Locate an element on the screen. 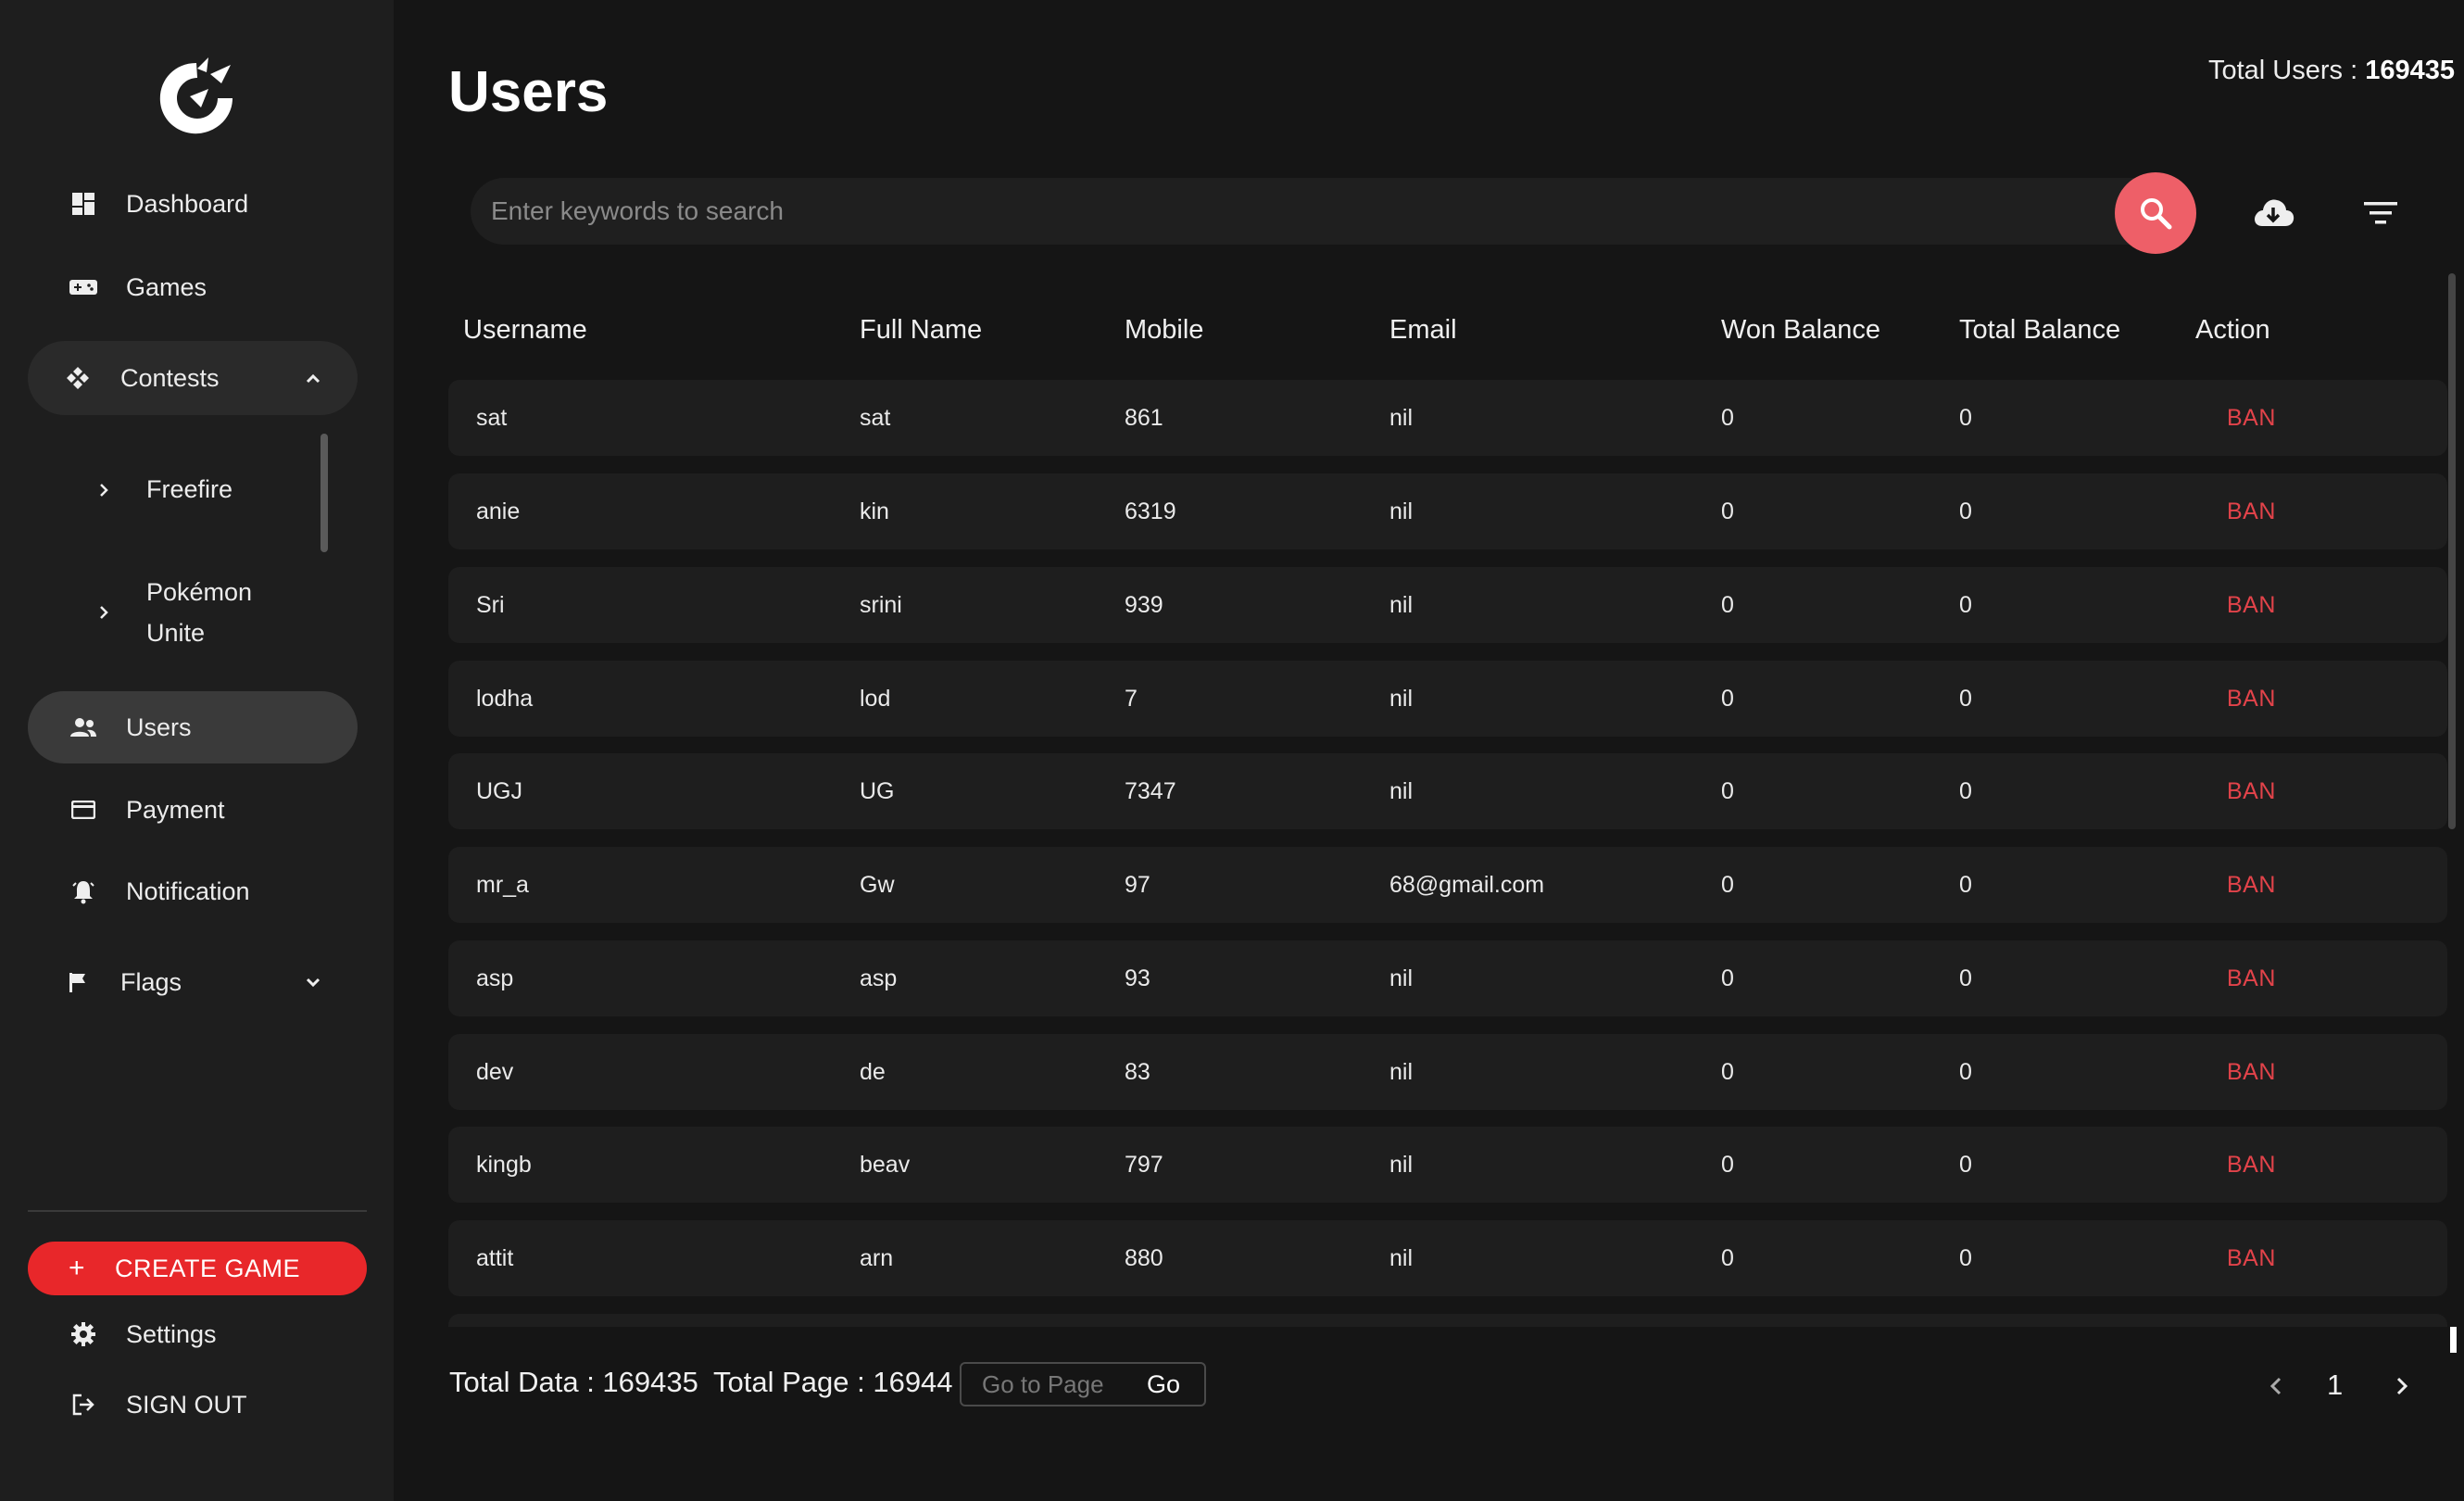  current-page: 1 is located at coordinates (2335, 1385).